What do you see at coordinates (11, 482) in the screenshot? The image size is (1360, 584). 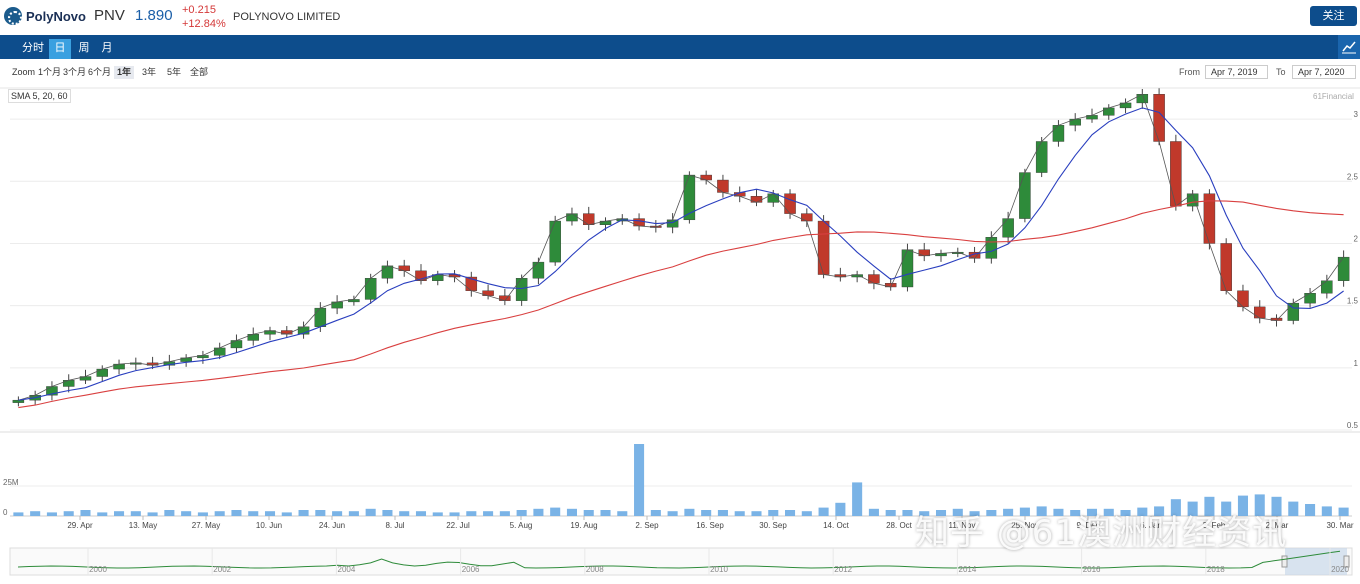 I see `volume-tick-label: 25M` at bounding box center [11, 482].